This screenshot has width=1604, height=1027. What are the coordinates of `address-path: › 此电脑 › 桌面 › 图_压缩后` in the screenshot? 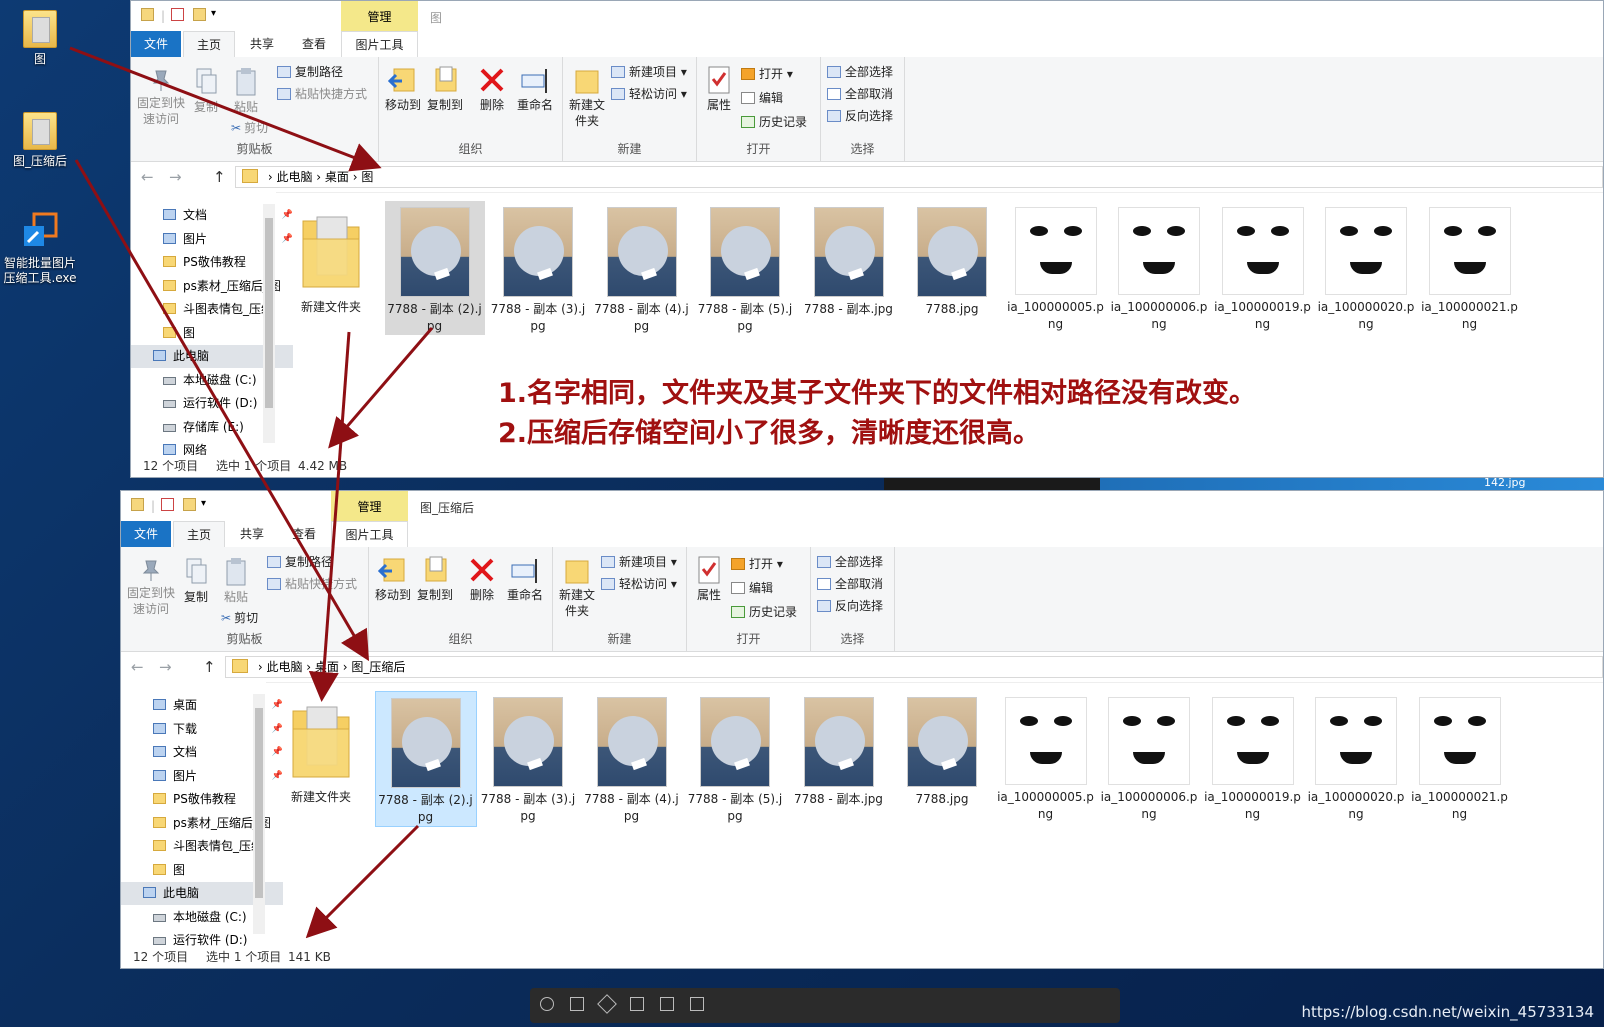 It's located at (914, 667).